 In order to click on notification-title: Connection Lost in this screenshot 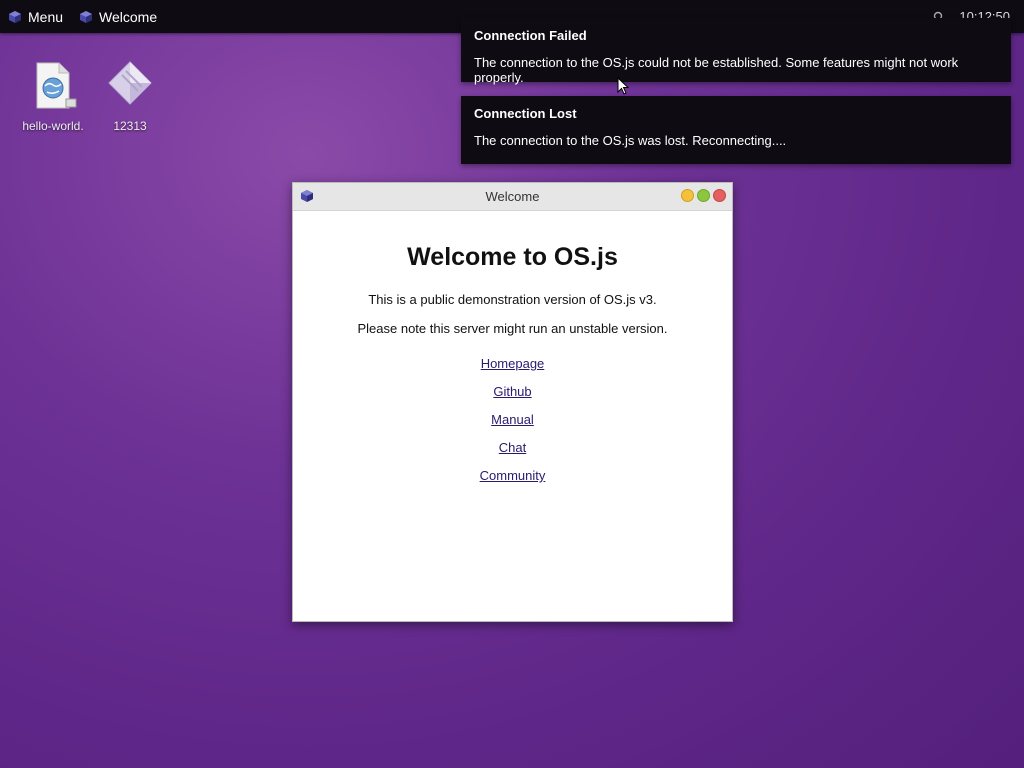, I will do `click(525, 113)`.